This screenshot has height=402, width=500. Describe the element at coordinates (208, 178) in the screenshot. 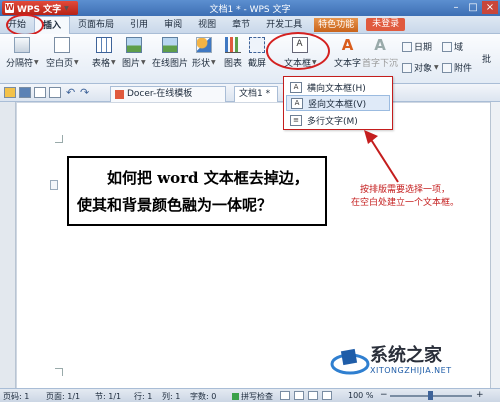

I see `textbox-line-1: 如何把 word 文本框去掉边，` at that location.